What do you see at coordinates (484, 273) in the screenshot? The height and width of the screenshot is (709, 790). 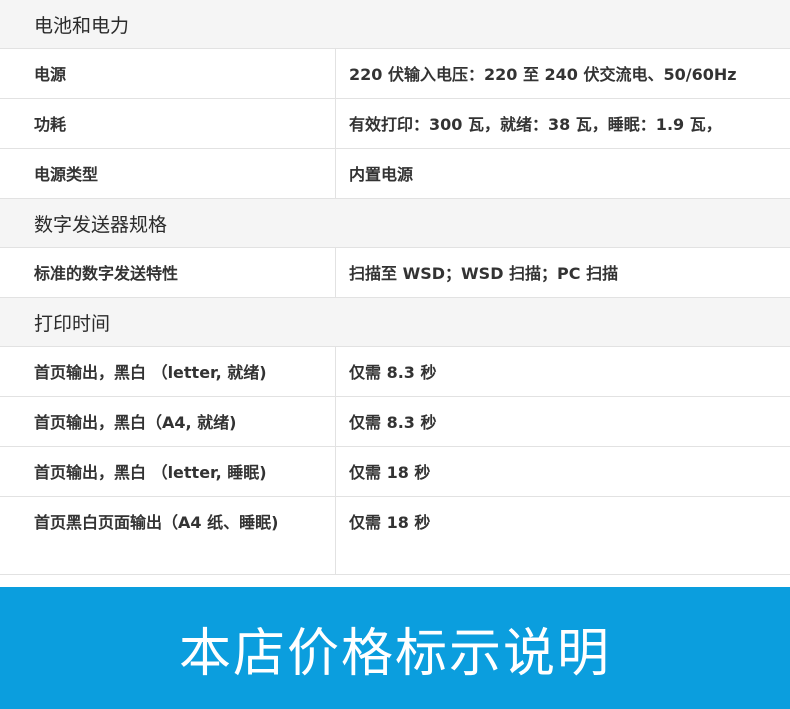 I see `spec-value: 扫描至 WSD；WSD 扫描；PC 扫描` at bounding box center [484, 273].